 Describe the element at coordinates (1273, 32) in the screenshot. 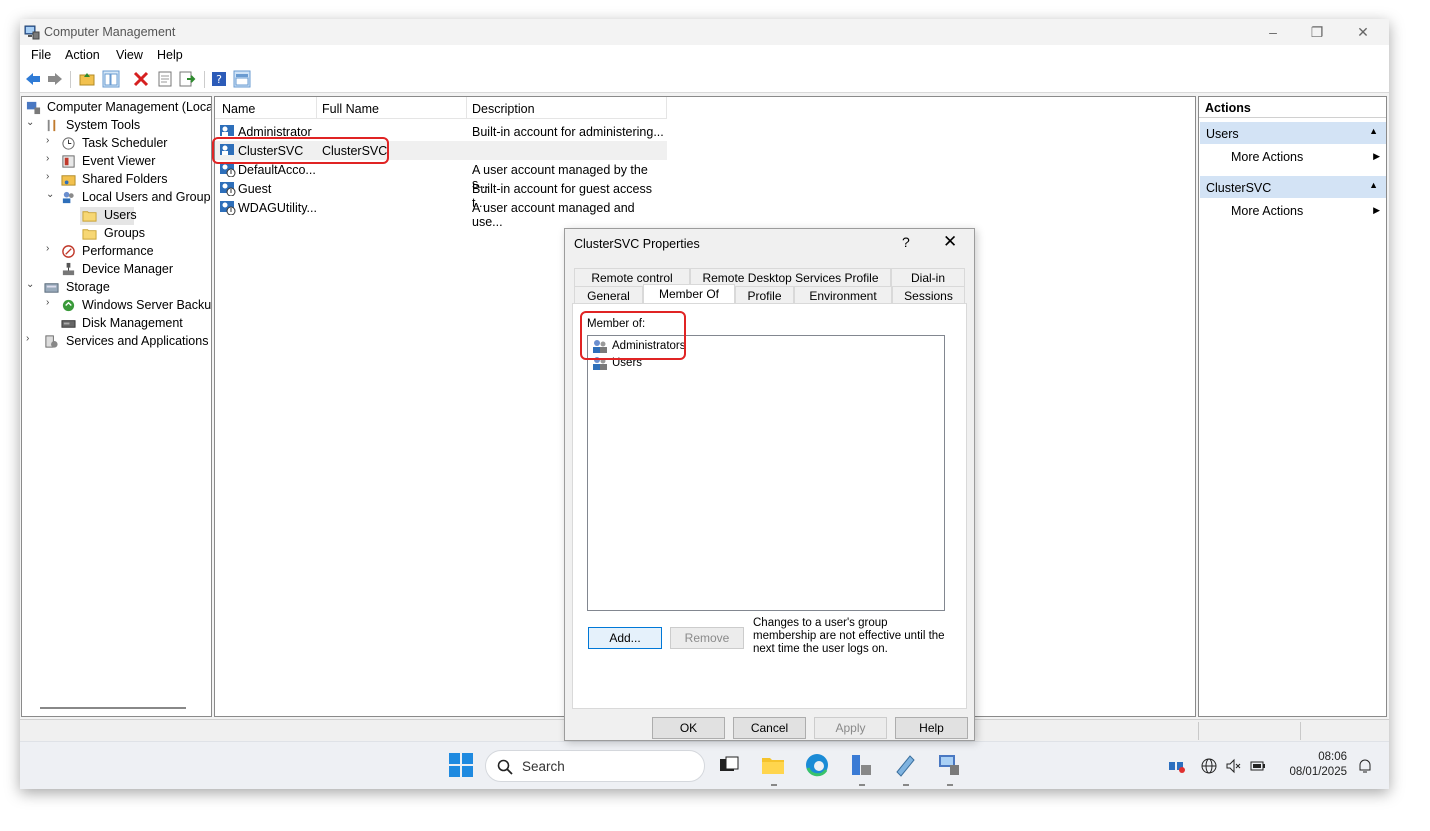

I see `minimize-button: –` at that location.